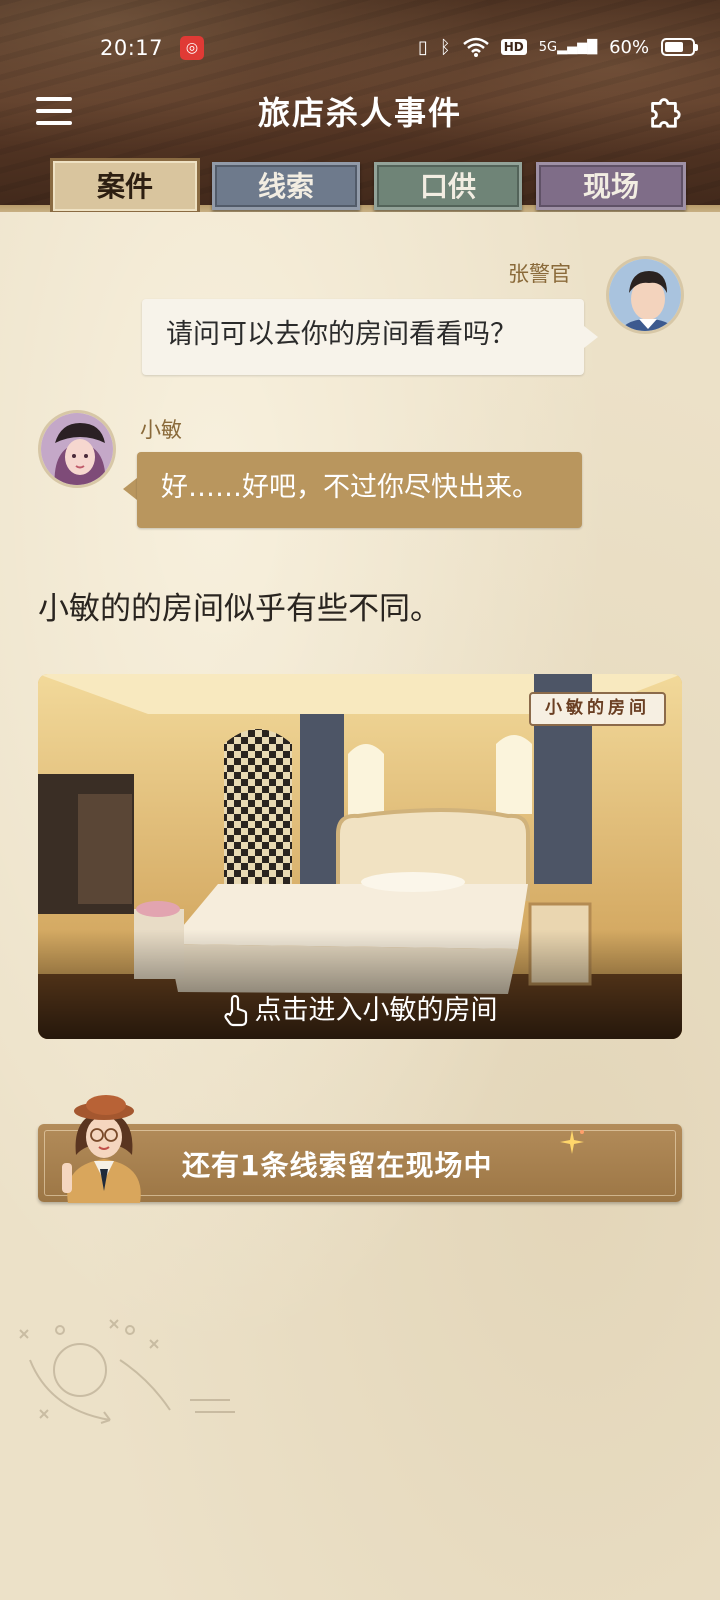  What do you see at coordinates (572, 1142) in the screenshot?
I see `sparkle-icon` at bounding box center [572, 1142].